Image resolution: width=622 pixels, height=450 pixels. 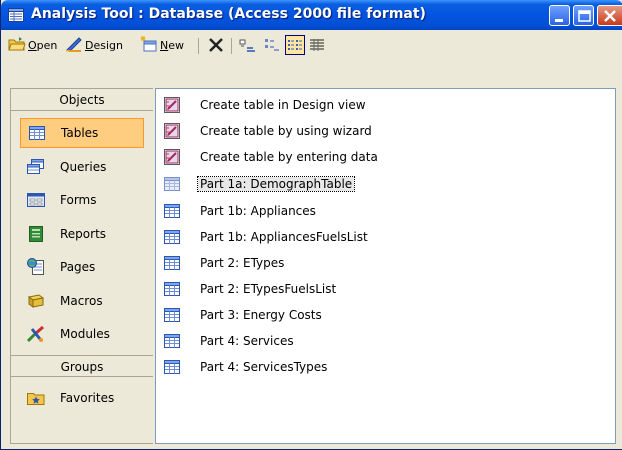 I want to click on sidebar-item-favorites: Favorites, so click(x=82, y=398).